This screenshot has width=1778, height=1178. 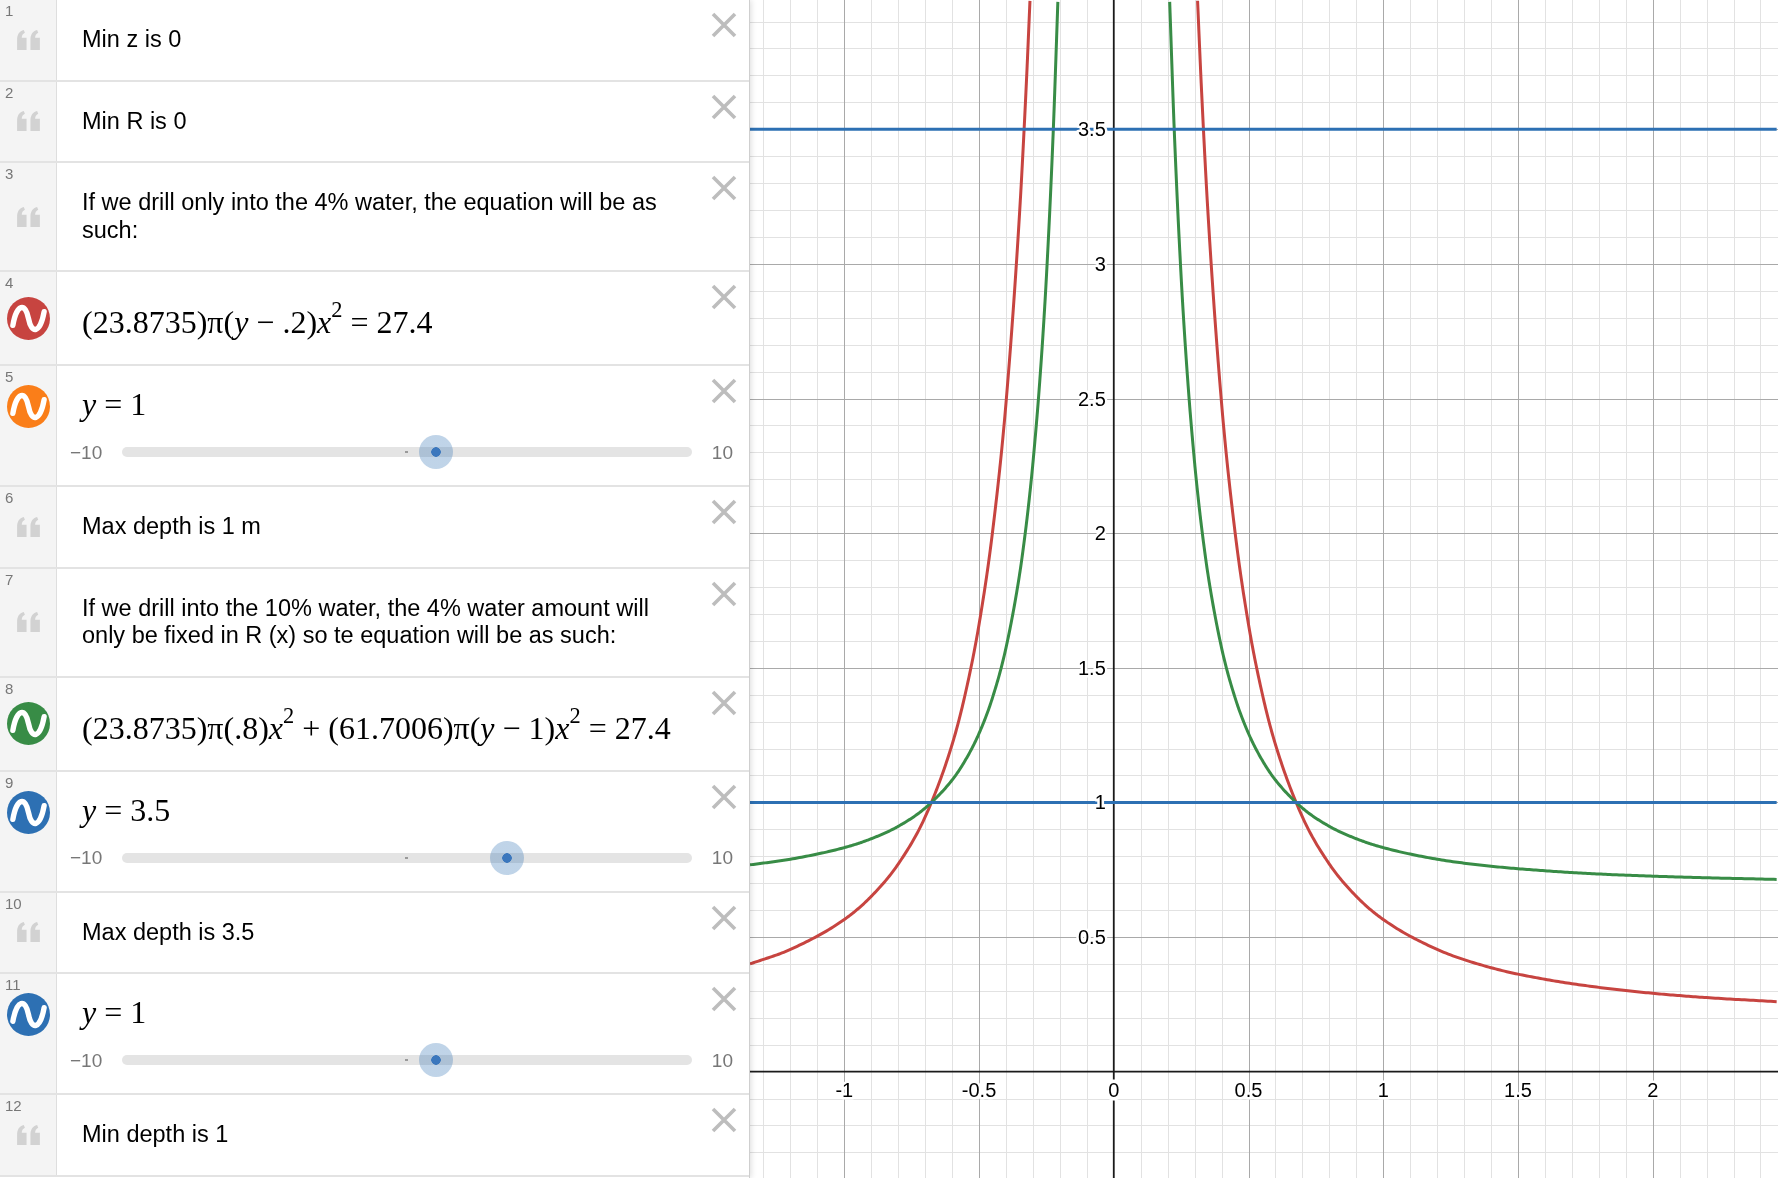 What do you see at coordinates (132, 40) in the screenshot?
I see `note-field: Min z is 0` at bounding box center [132, 40].